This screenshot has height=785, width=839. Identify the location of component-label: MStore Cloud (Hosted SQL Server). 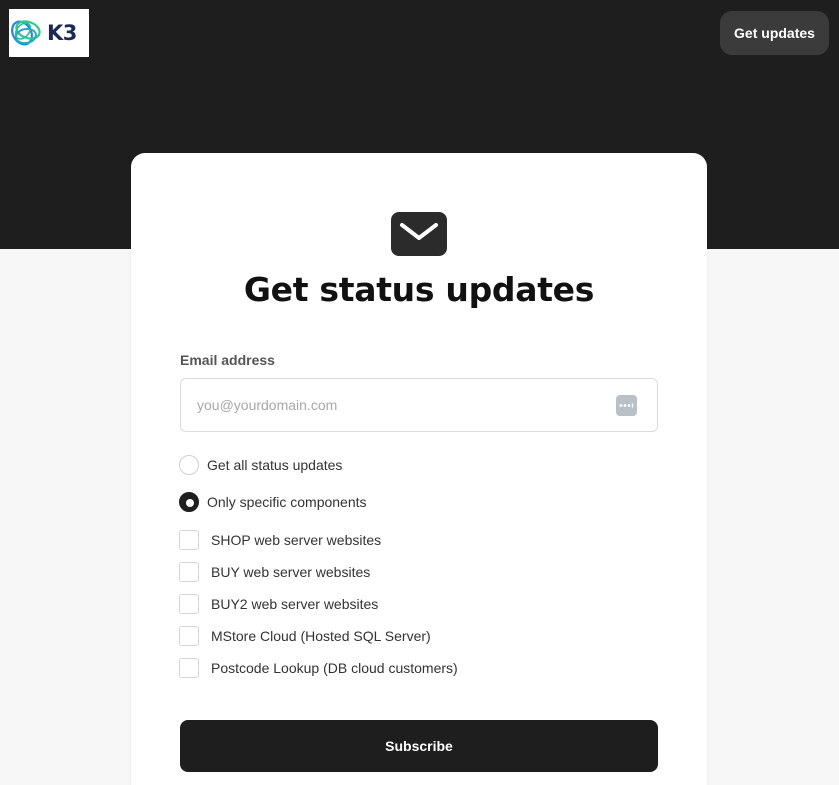
(321, 636).